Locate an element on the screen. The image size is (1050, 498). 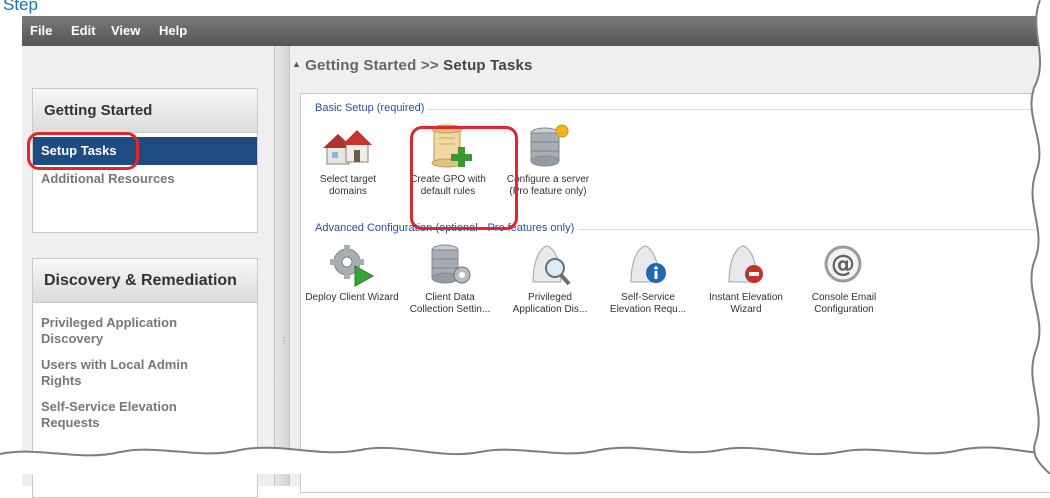
menu-view: View is located at coordinates (125, 30).